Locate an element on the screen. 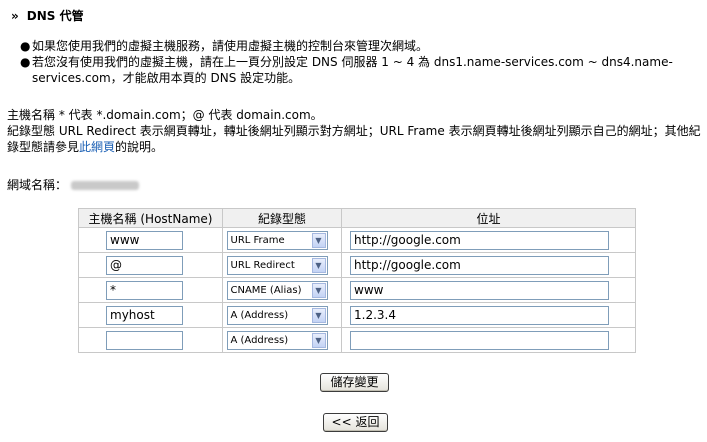 Image resolution: width=707 pixels, height=442 pixels. address-input: 1.2.3.4 is located at coordinates (479, 315).